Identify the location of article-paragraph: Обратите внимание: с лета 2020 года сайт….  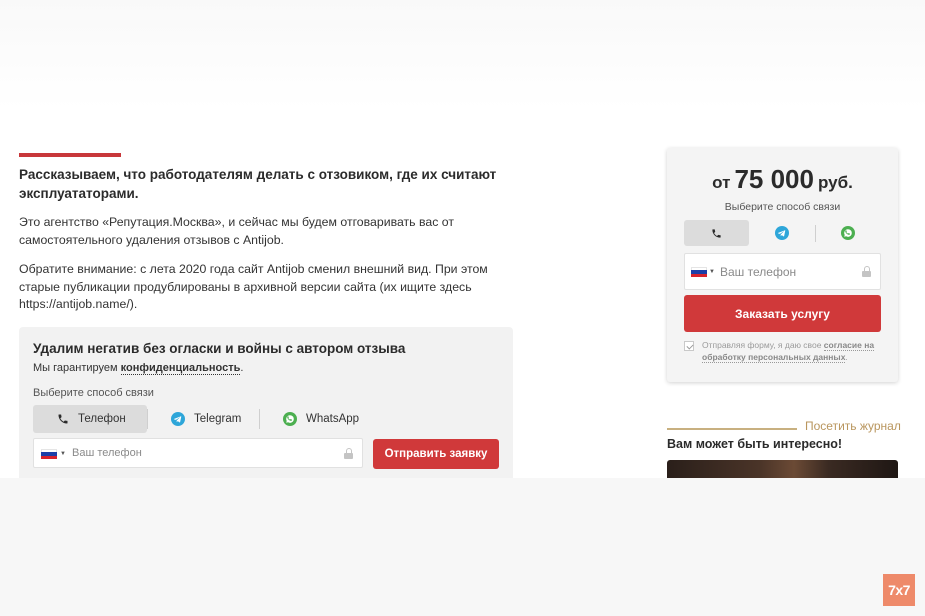
(253, 286).